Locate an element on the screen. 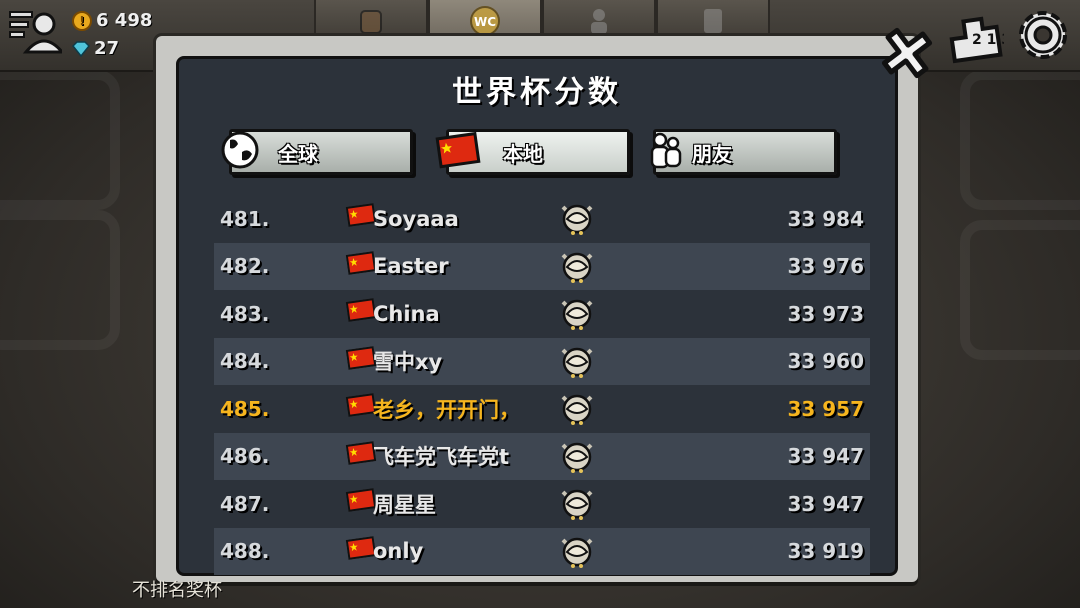  tab-global-label: 全球 is located at coordinates (298, 153).